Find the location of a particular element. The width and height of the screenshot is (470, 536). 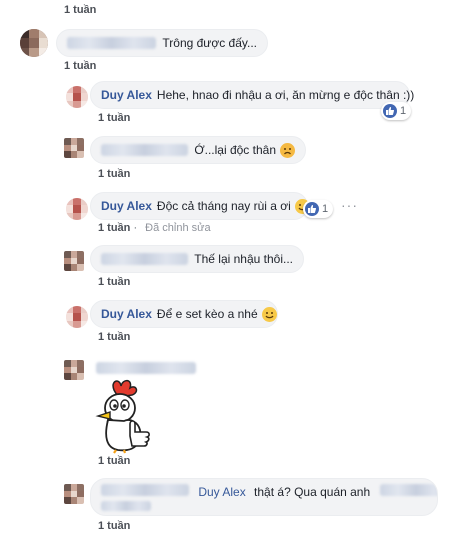

comment-text: Để e set kèo a nhé is located at coordinates (207, 314).